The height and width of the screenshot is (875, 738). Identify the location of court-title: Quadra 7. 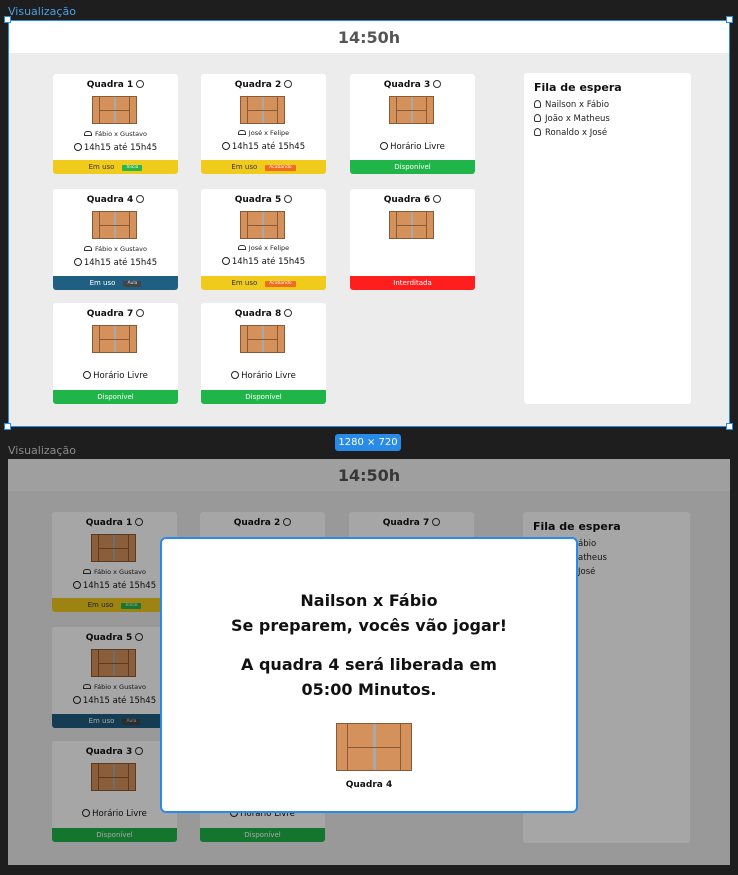
(115, 314).